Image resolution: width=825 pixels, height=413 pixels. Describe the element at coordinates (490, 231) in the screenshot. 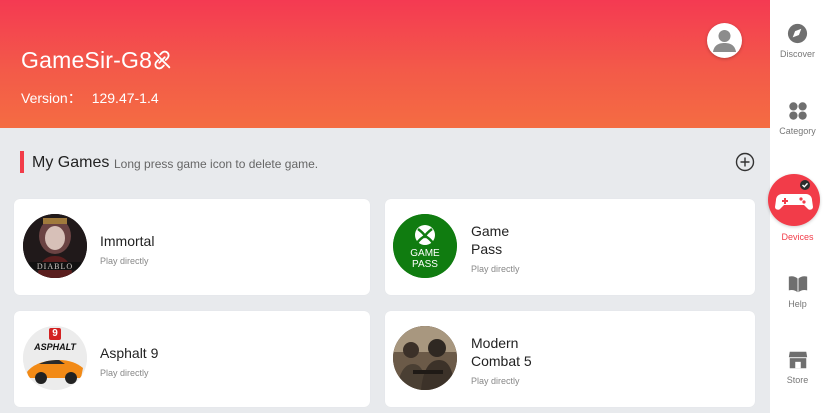

I see `game-name-line1: Game` at that location.